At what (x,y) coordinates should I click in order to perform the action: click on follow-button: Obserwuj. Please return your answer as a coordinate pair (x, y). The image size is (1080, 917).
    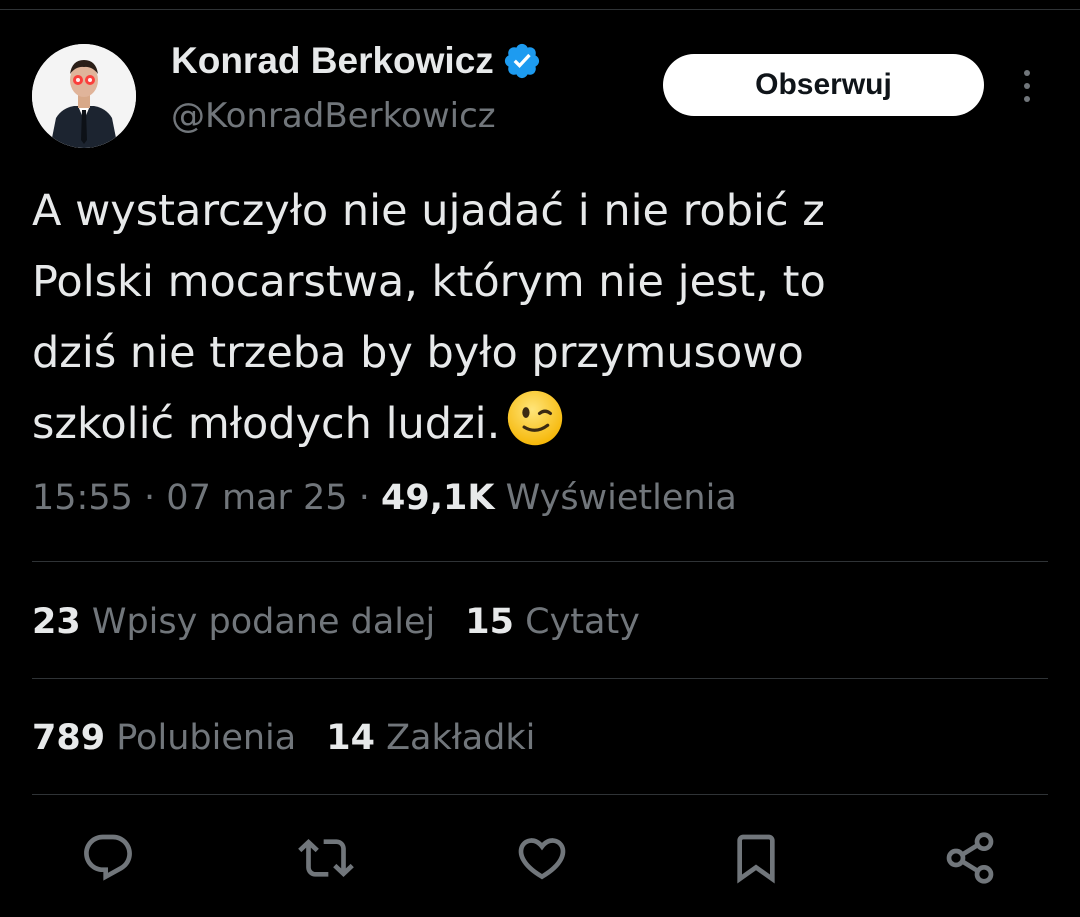
    Looking at the image, I should click on (823, 85).